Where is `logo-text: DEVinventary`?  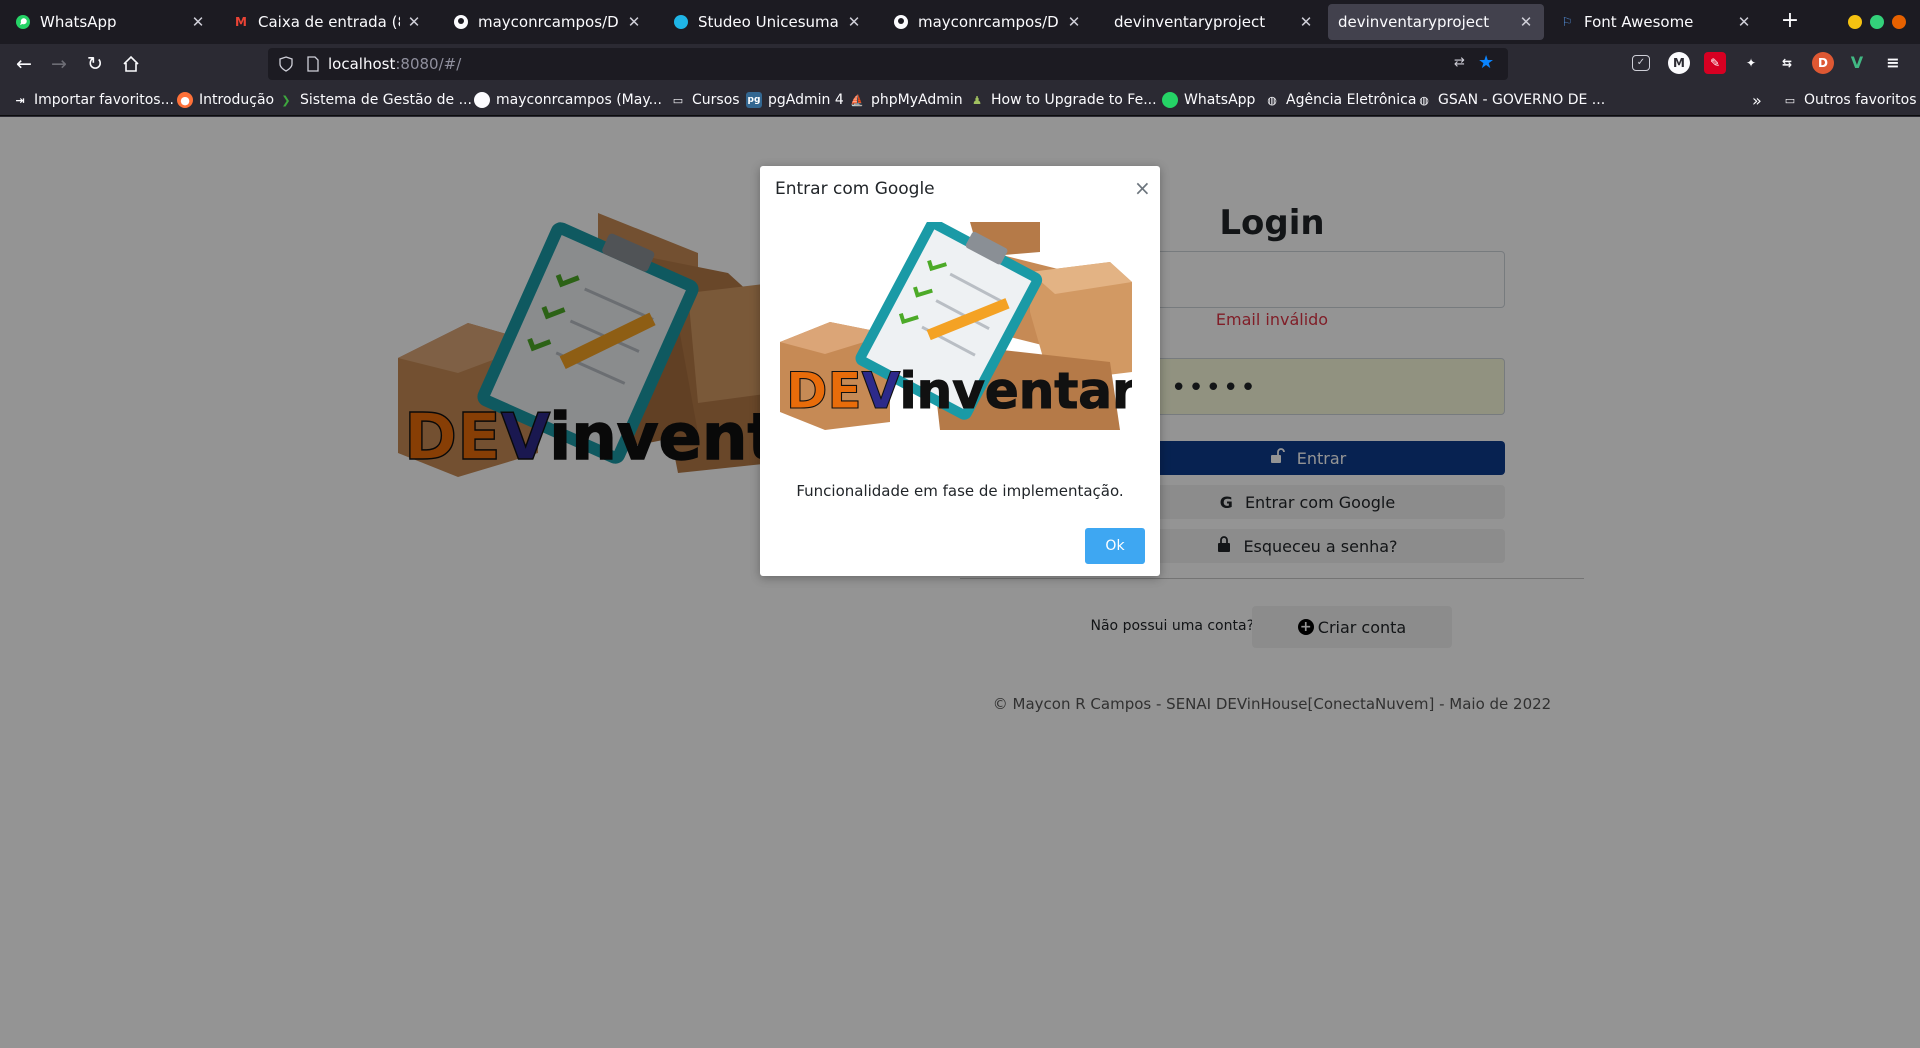 logo-text: DEVinventary is located at coordinates (959, 391).